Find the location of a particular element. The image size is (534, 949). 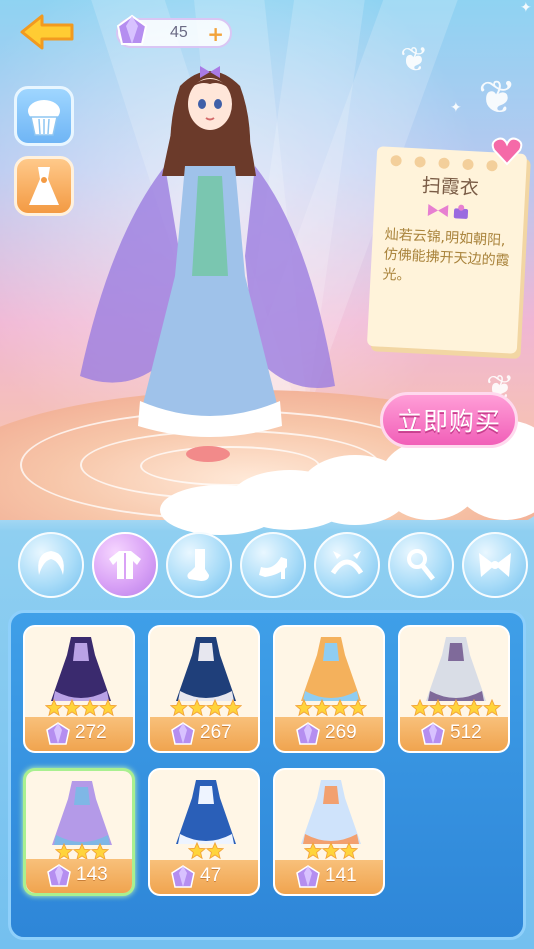

headband-icon is located at coordinates (347, 563).